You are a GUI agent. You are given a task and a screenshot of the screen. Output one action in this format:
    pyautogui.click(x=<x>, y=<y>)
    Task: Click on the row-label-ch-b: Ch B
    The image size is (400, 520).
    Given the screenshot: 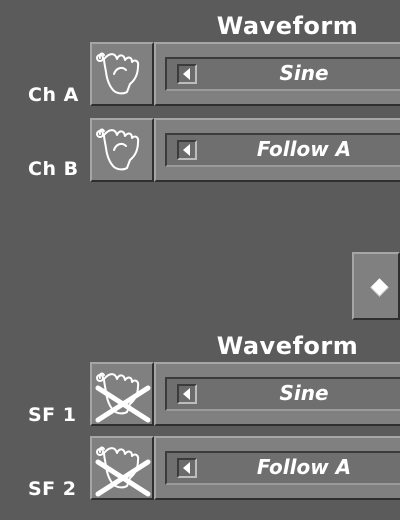 What is the action you would take?
    pyautogui.click(x=53, y=169)
    